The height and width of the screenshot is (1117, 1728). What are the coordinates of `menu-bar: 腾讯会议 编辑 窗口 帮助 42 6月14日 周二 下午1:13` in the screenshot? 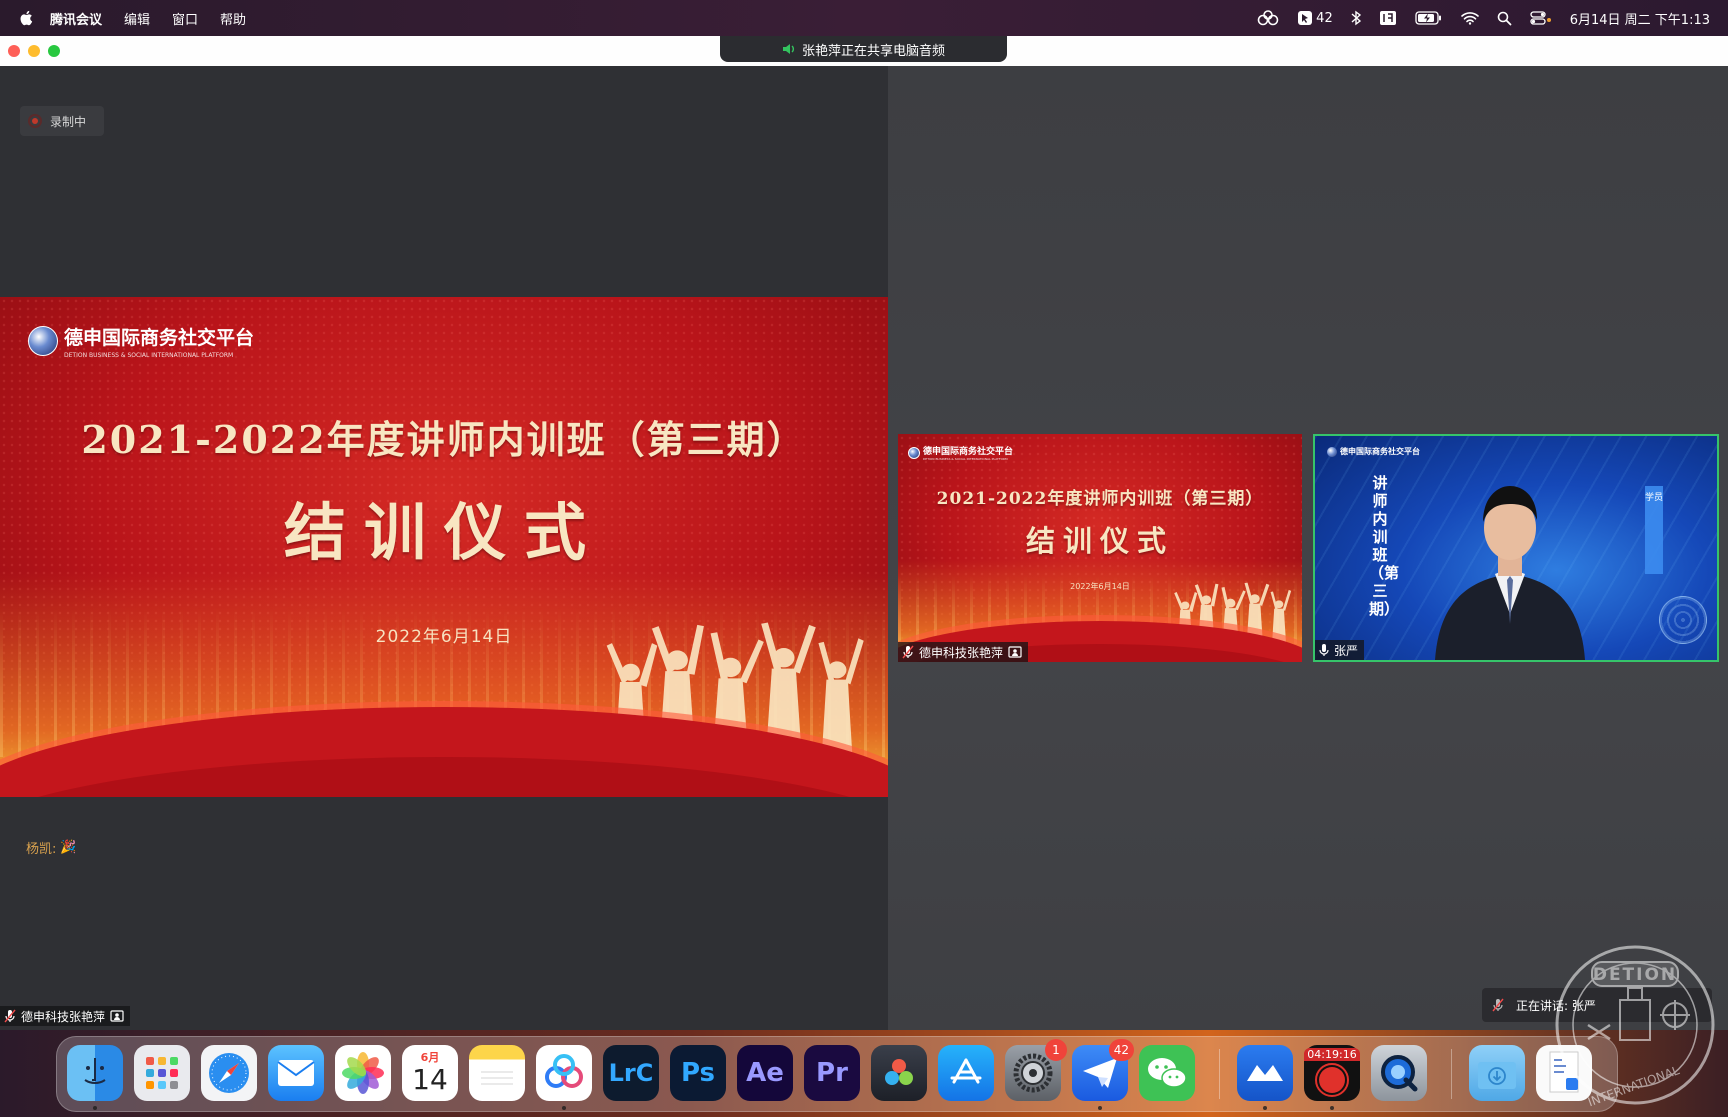 It's located at (864, 18).